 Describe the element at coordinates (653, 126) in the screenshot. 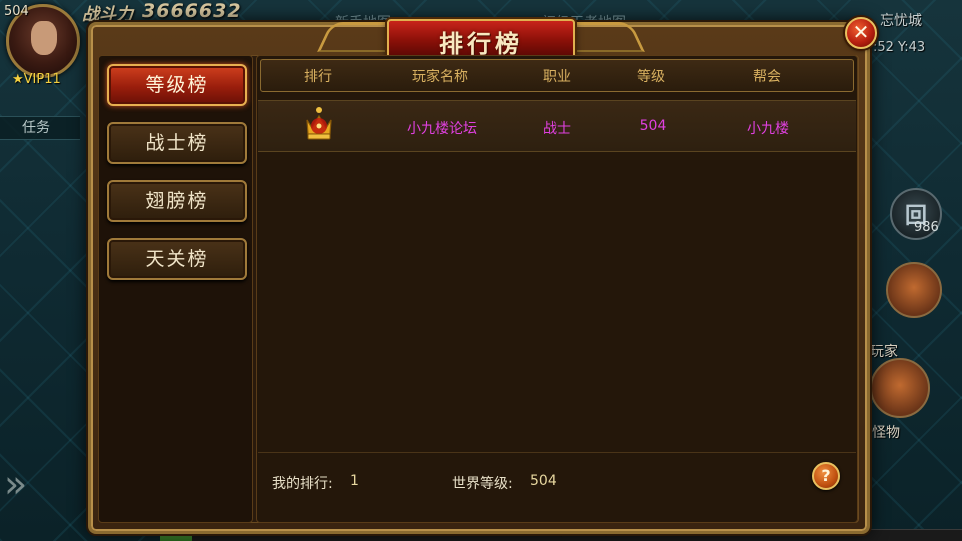

I see `cell-level: 504` at that location.